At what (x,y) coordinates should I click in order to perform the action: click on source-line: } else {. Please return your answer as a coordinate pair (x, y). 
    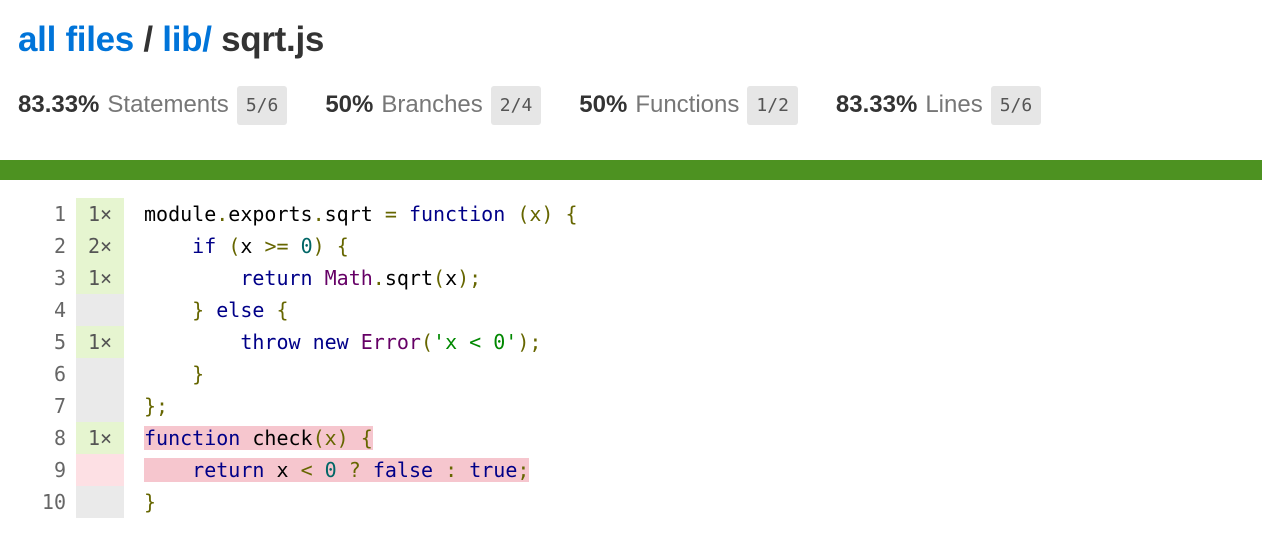
    Looking at the image, I should click on (240, 310).